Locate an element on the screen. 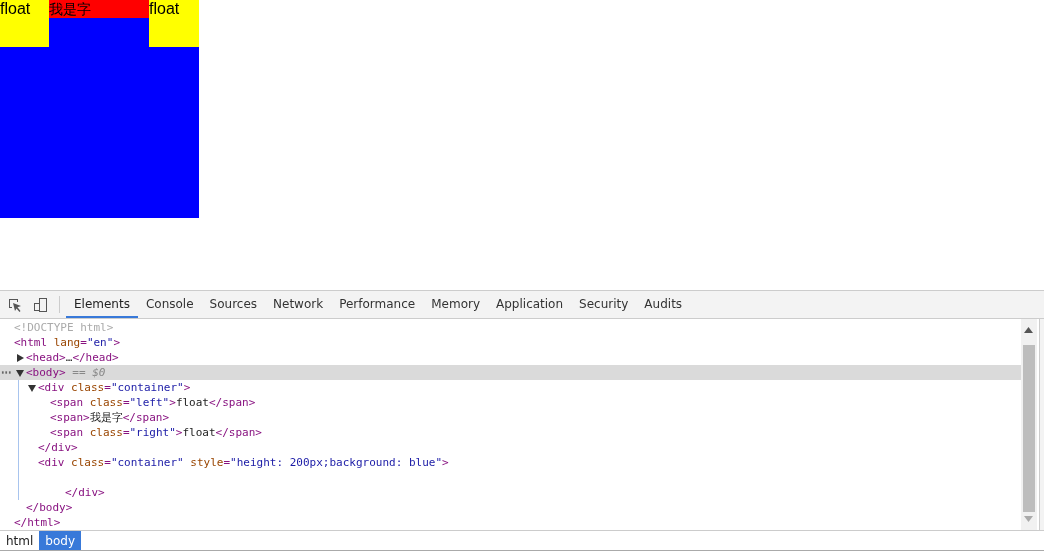  inline-text: 我是字 is located at coordinates (99, 9).